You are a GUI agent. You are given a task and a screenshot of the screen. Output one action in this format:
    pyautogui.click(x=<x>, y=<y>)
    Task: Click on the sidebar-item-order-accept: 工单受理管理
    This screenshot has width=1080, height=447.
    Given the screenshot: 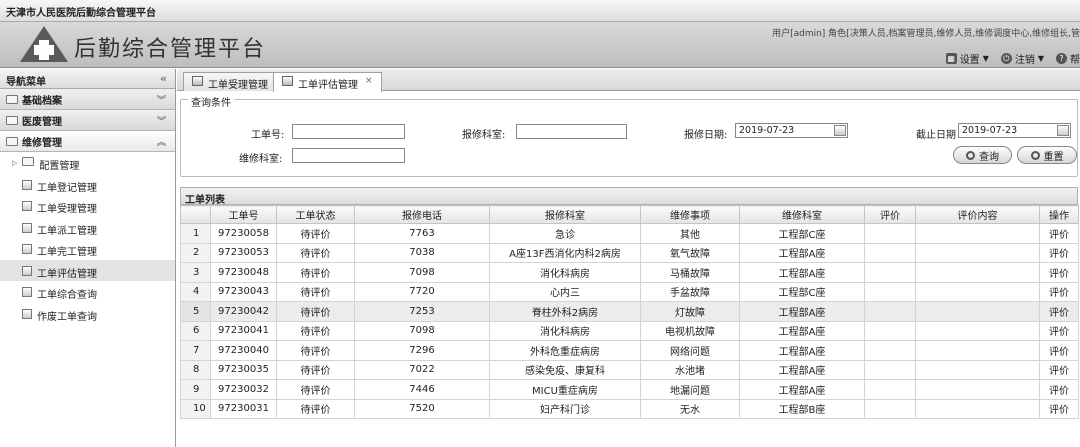 What is the action you would take?
    pyautogui.click(x=87, y=206)
    